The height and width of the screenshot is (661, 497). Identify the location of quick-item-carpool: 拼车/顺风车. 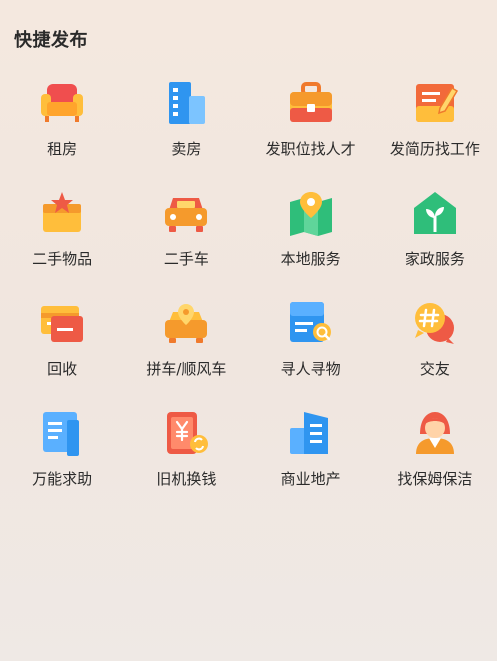
(186, 353).